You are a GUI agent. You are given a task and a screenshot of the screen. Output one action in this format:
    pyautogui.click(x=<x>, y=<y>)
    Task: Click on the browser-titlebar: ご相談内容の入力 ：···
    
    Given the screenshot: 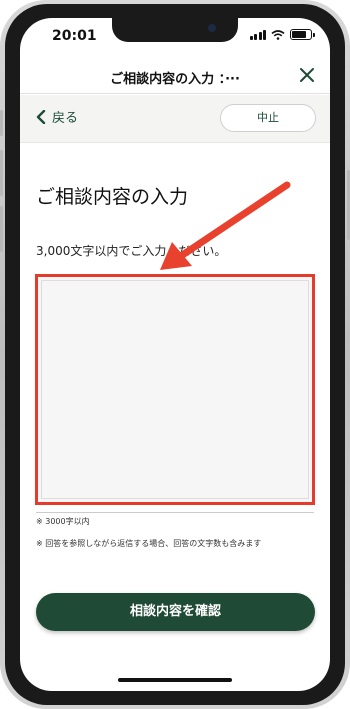 What is the action you would take?
    pyautogui.click(x=175, y=77)
    